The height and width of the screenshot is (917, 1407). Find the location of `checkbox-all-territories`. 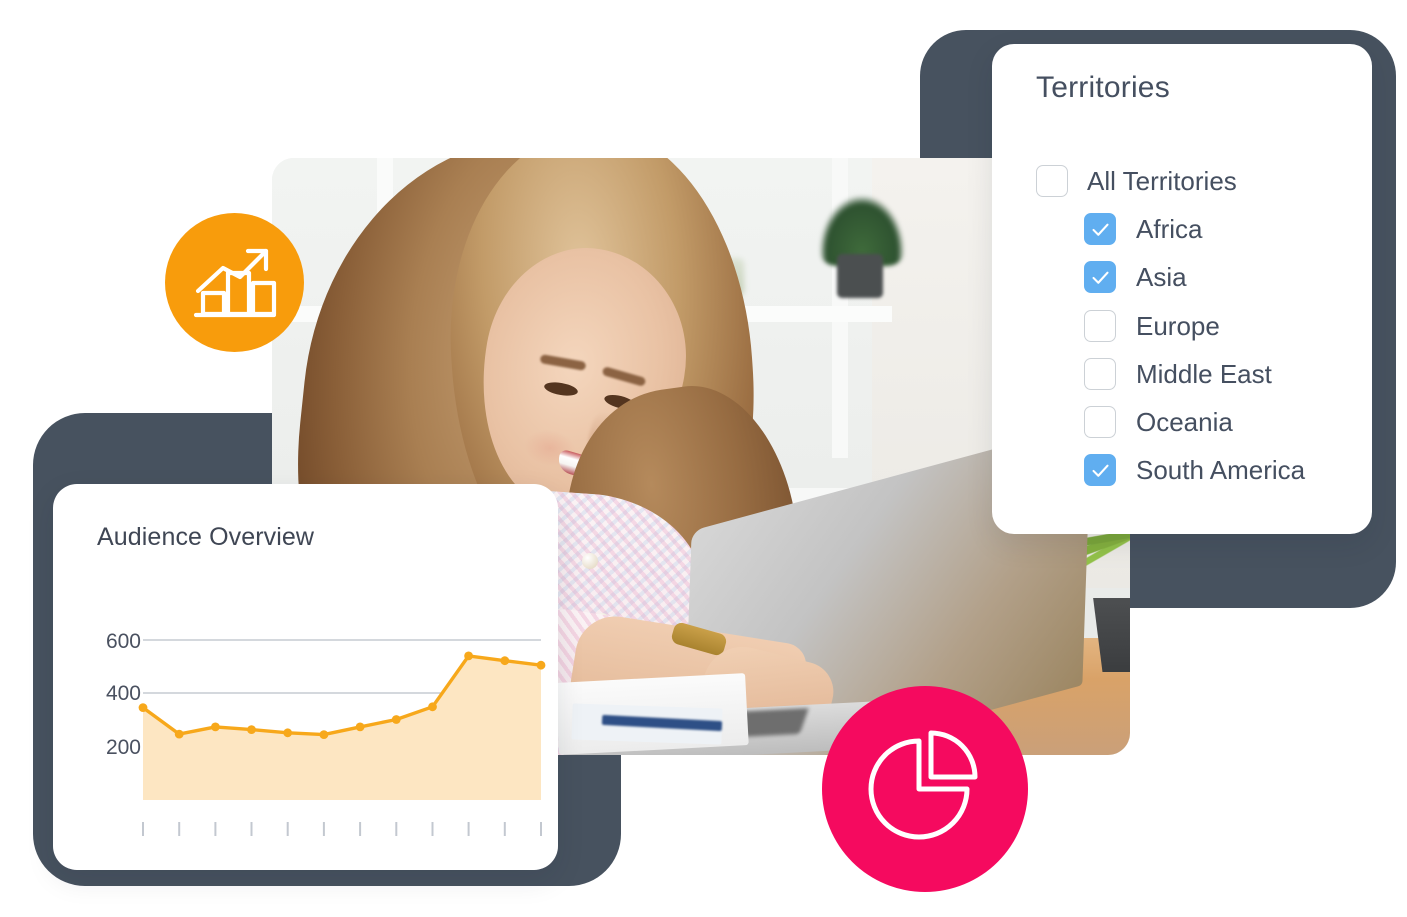

checkbox-all-territories is located at coordinates (1052, 181).